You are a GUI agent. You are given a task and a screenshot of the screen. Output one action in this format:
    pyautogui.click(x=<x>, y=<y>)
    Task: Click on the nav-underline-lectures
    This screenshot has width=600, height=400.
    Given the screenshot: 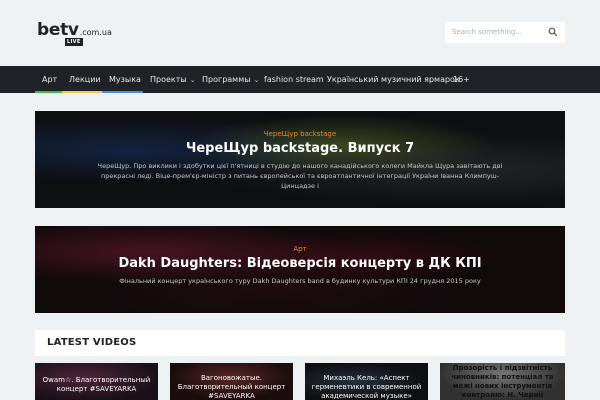 What is the action you would take?
    pyautogui.click(x=82, y=92)
    